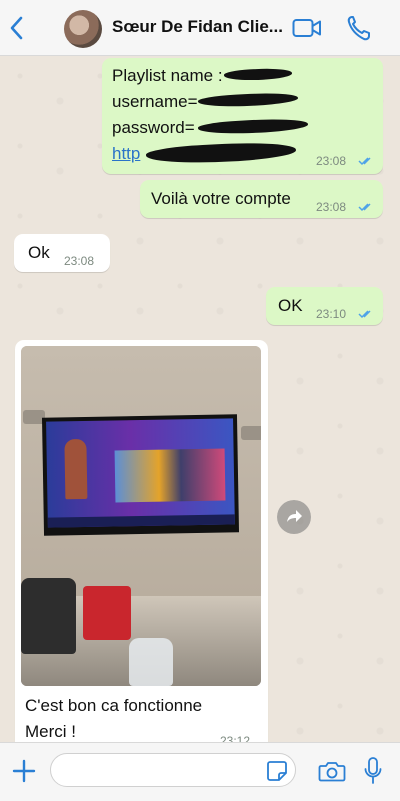  Describe the element at coordinates (277, 771) in the screenshot. I see `sticker-icon` at that location.